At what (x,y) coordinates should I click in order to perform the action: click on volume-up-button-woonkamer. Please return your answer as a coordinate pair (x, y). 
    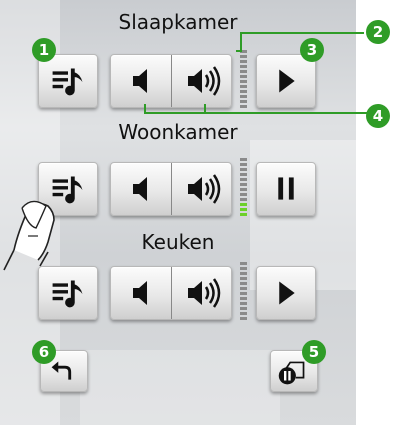
    Looking at the image, I should click on (202, 189).